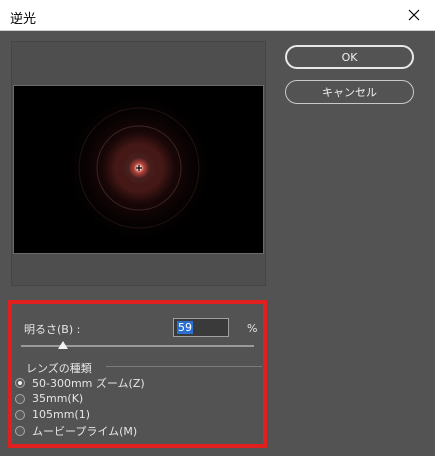  What do you see at coordinates (201, 327) in the screenshot?
I see `brightness-input: 59` at bounding box center [201, 327].